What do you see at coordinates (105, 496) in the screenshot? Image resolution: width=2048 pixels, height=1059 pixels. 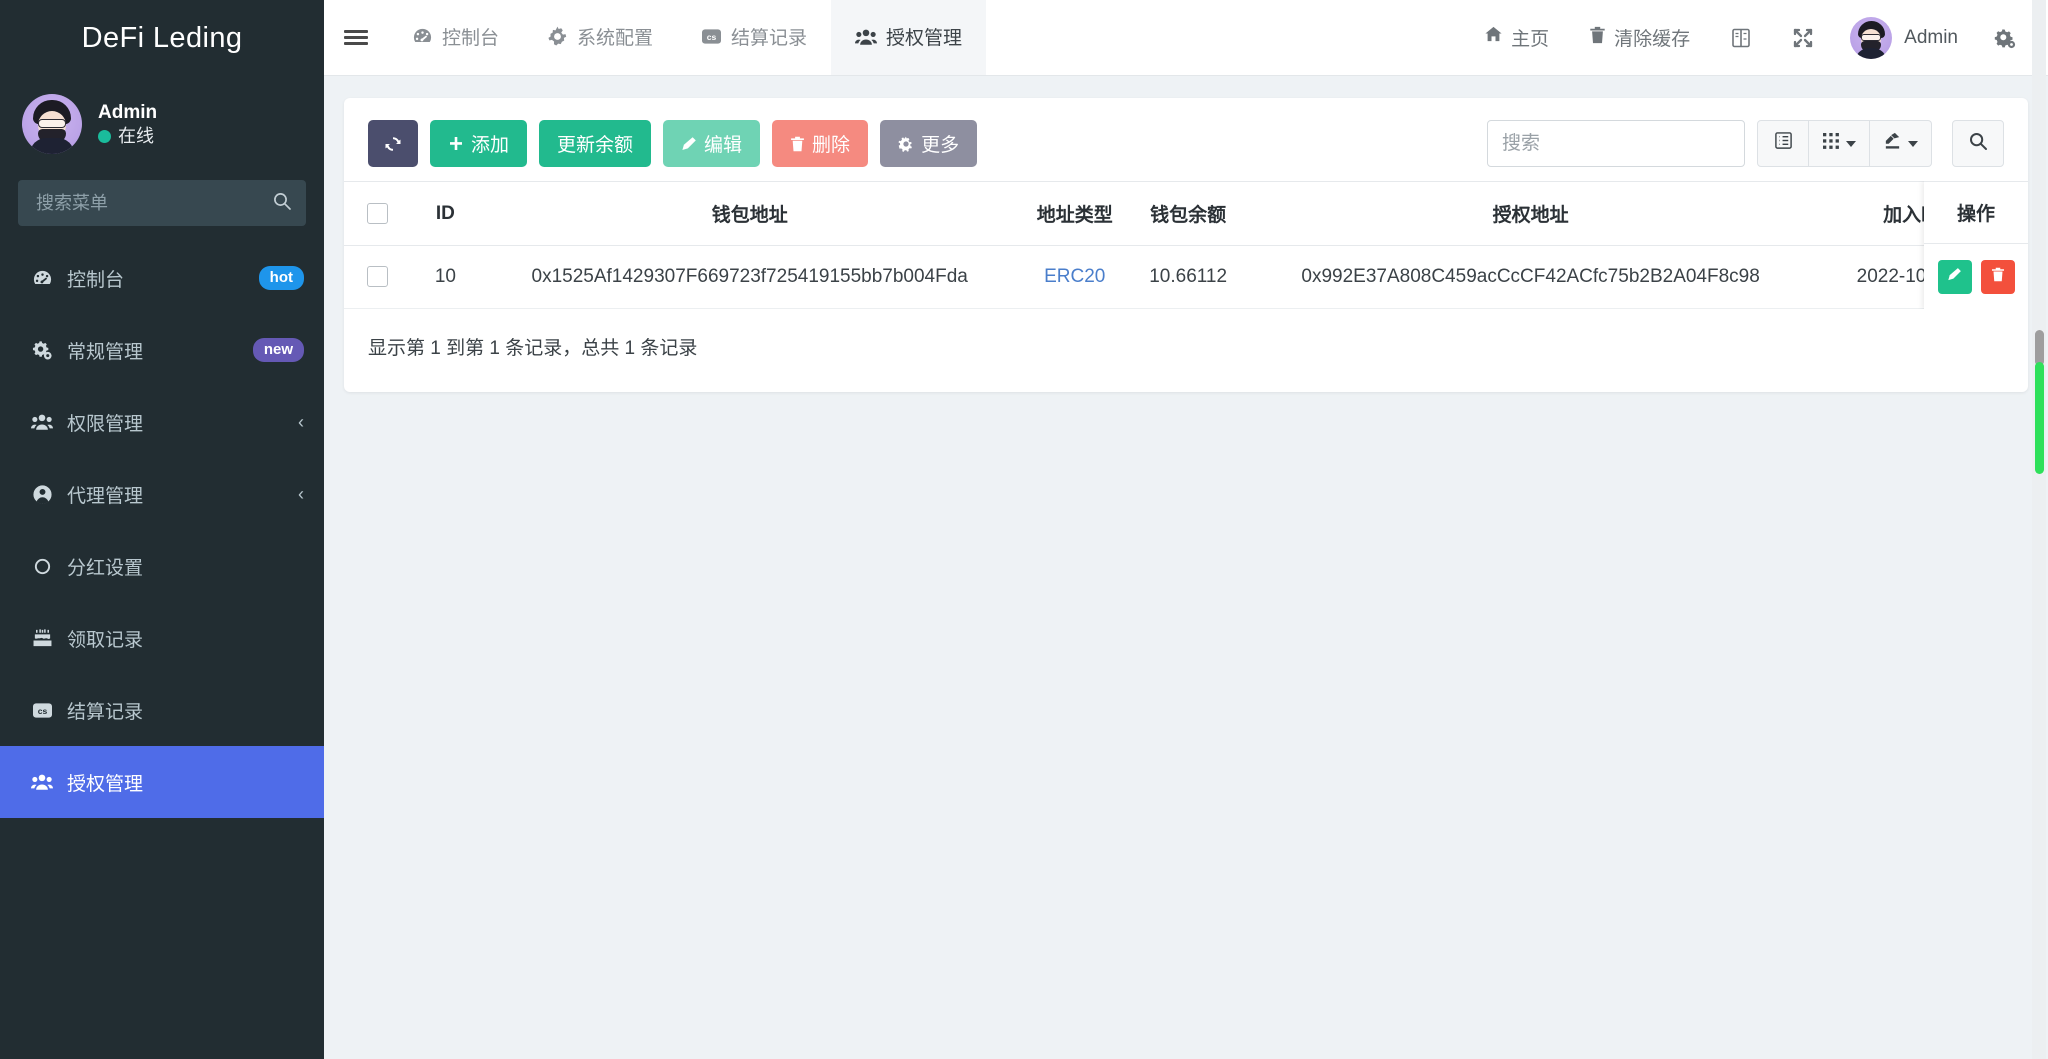 I see `sidebar-item-label: 代理管理` at bounding box center [105, 496].